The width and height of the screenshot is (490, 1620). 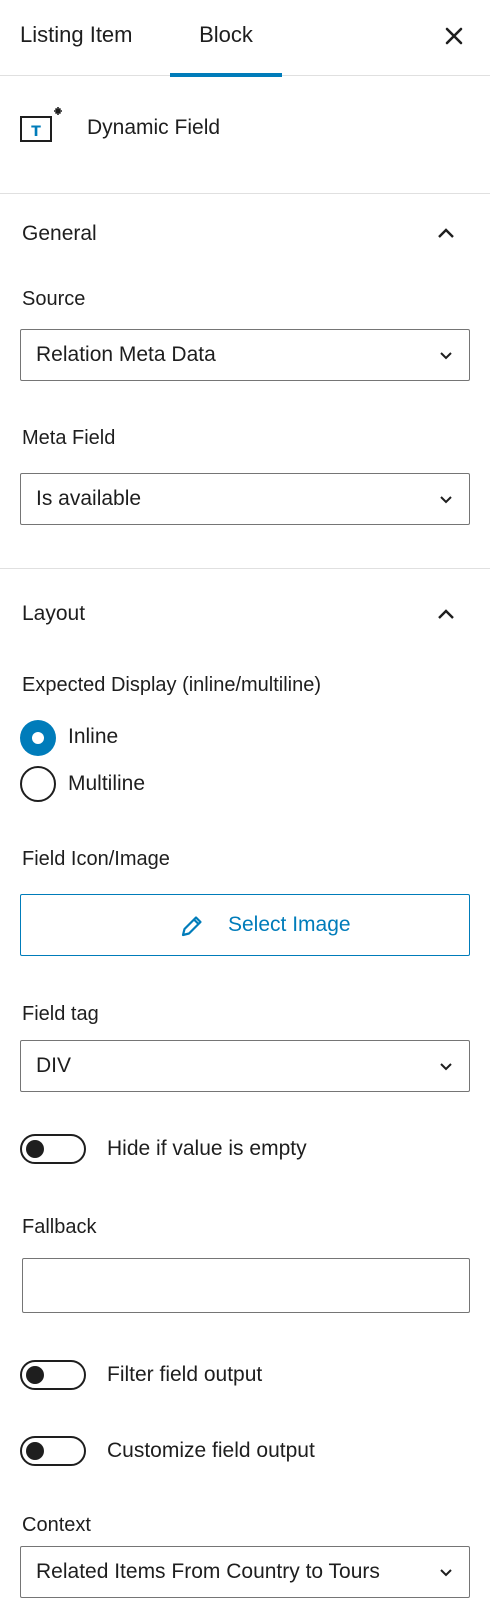 What do you see at coordinates (54, 1065) in the screenshot?
I see `field-tag-value: DIV` at bounding box center [54, 1065].